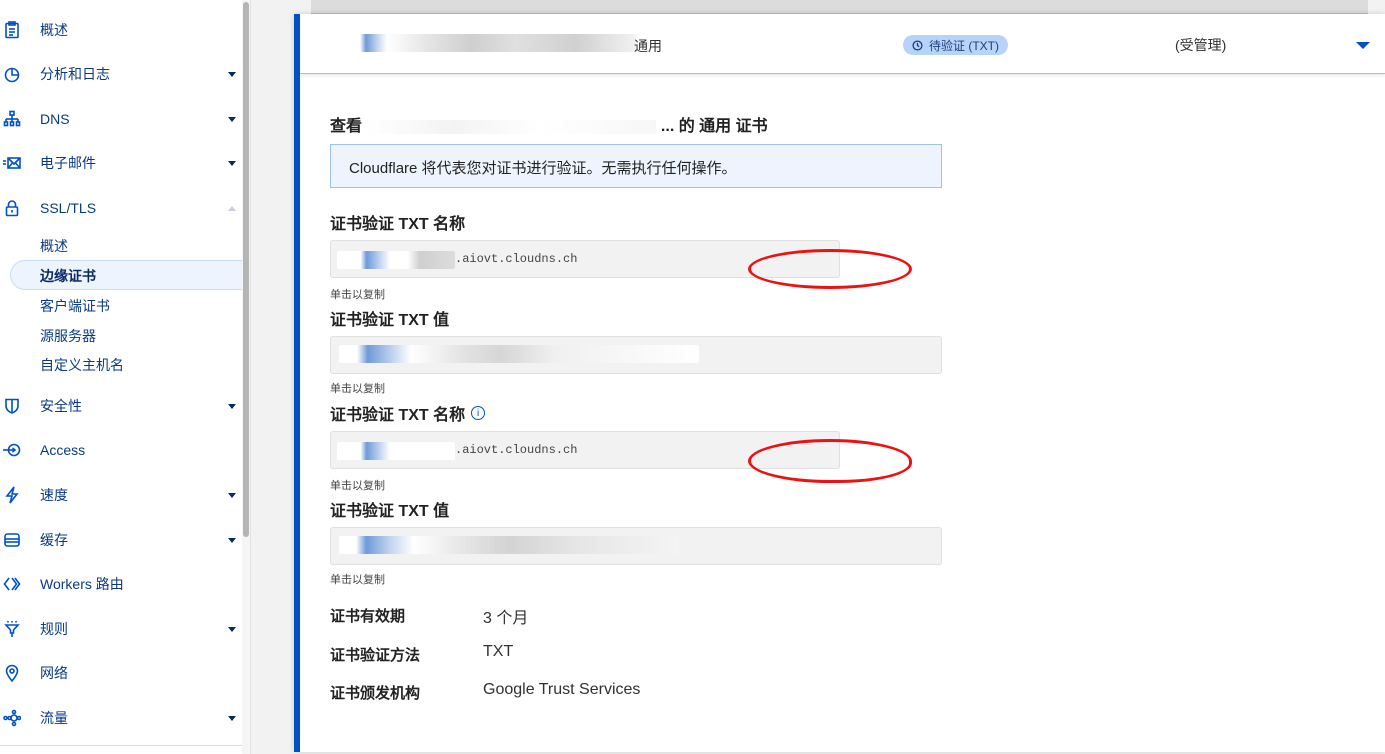  I want to click on sidebar-item-label: Workers 路由, so click(82, 584).